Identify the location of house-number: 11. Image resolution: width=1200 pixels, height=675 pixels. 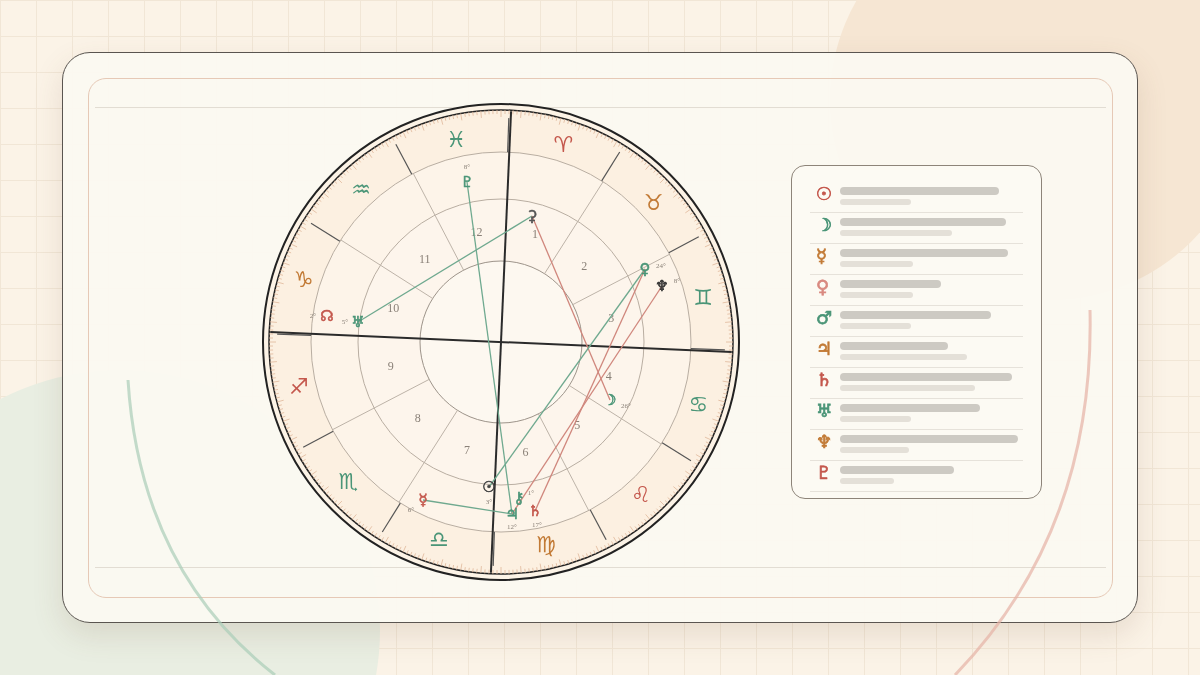
(424, 258).